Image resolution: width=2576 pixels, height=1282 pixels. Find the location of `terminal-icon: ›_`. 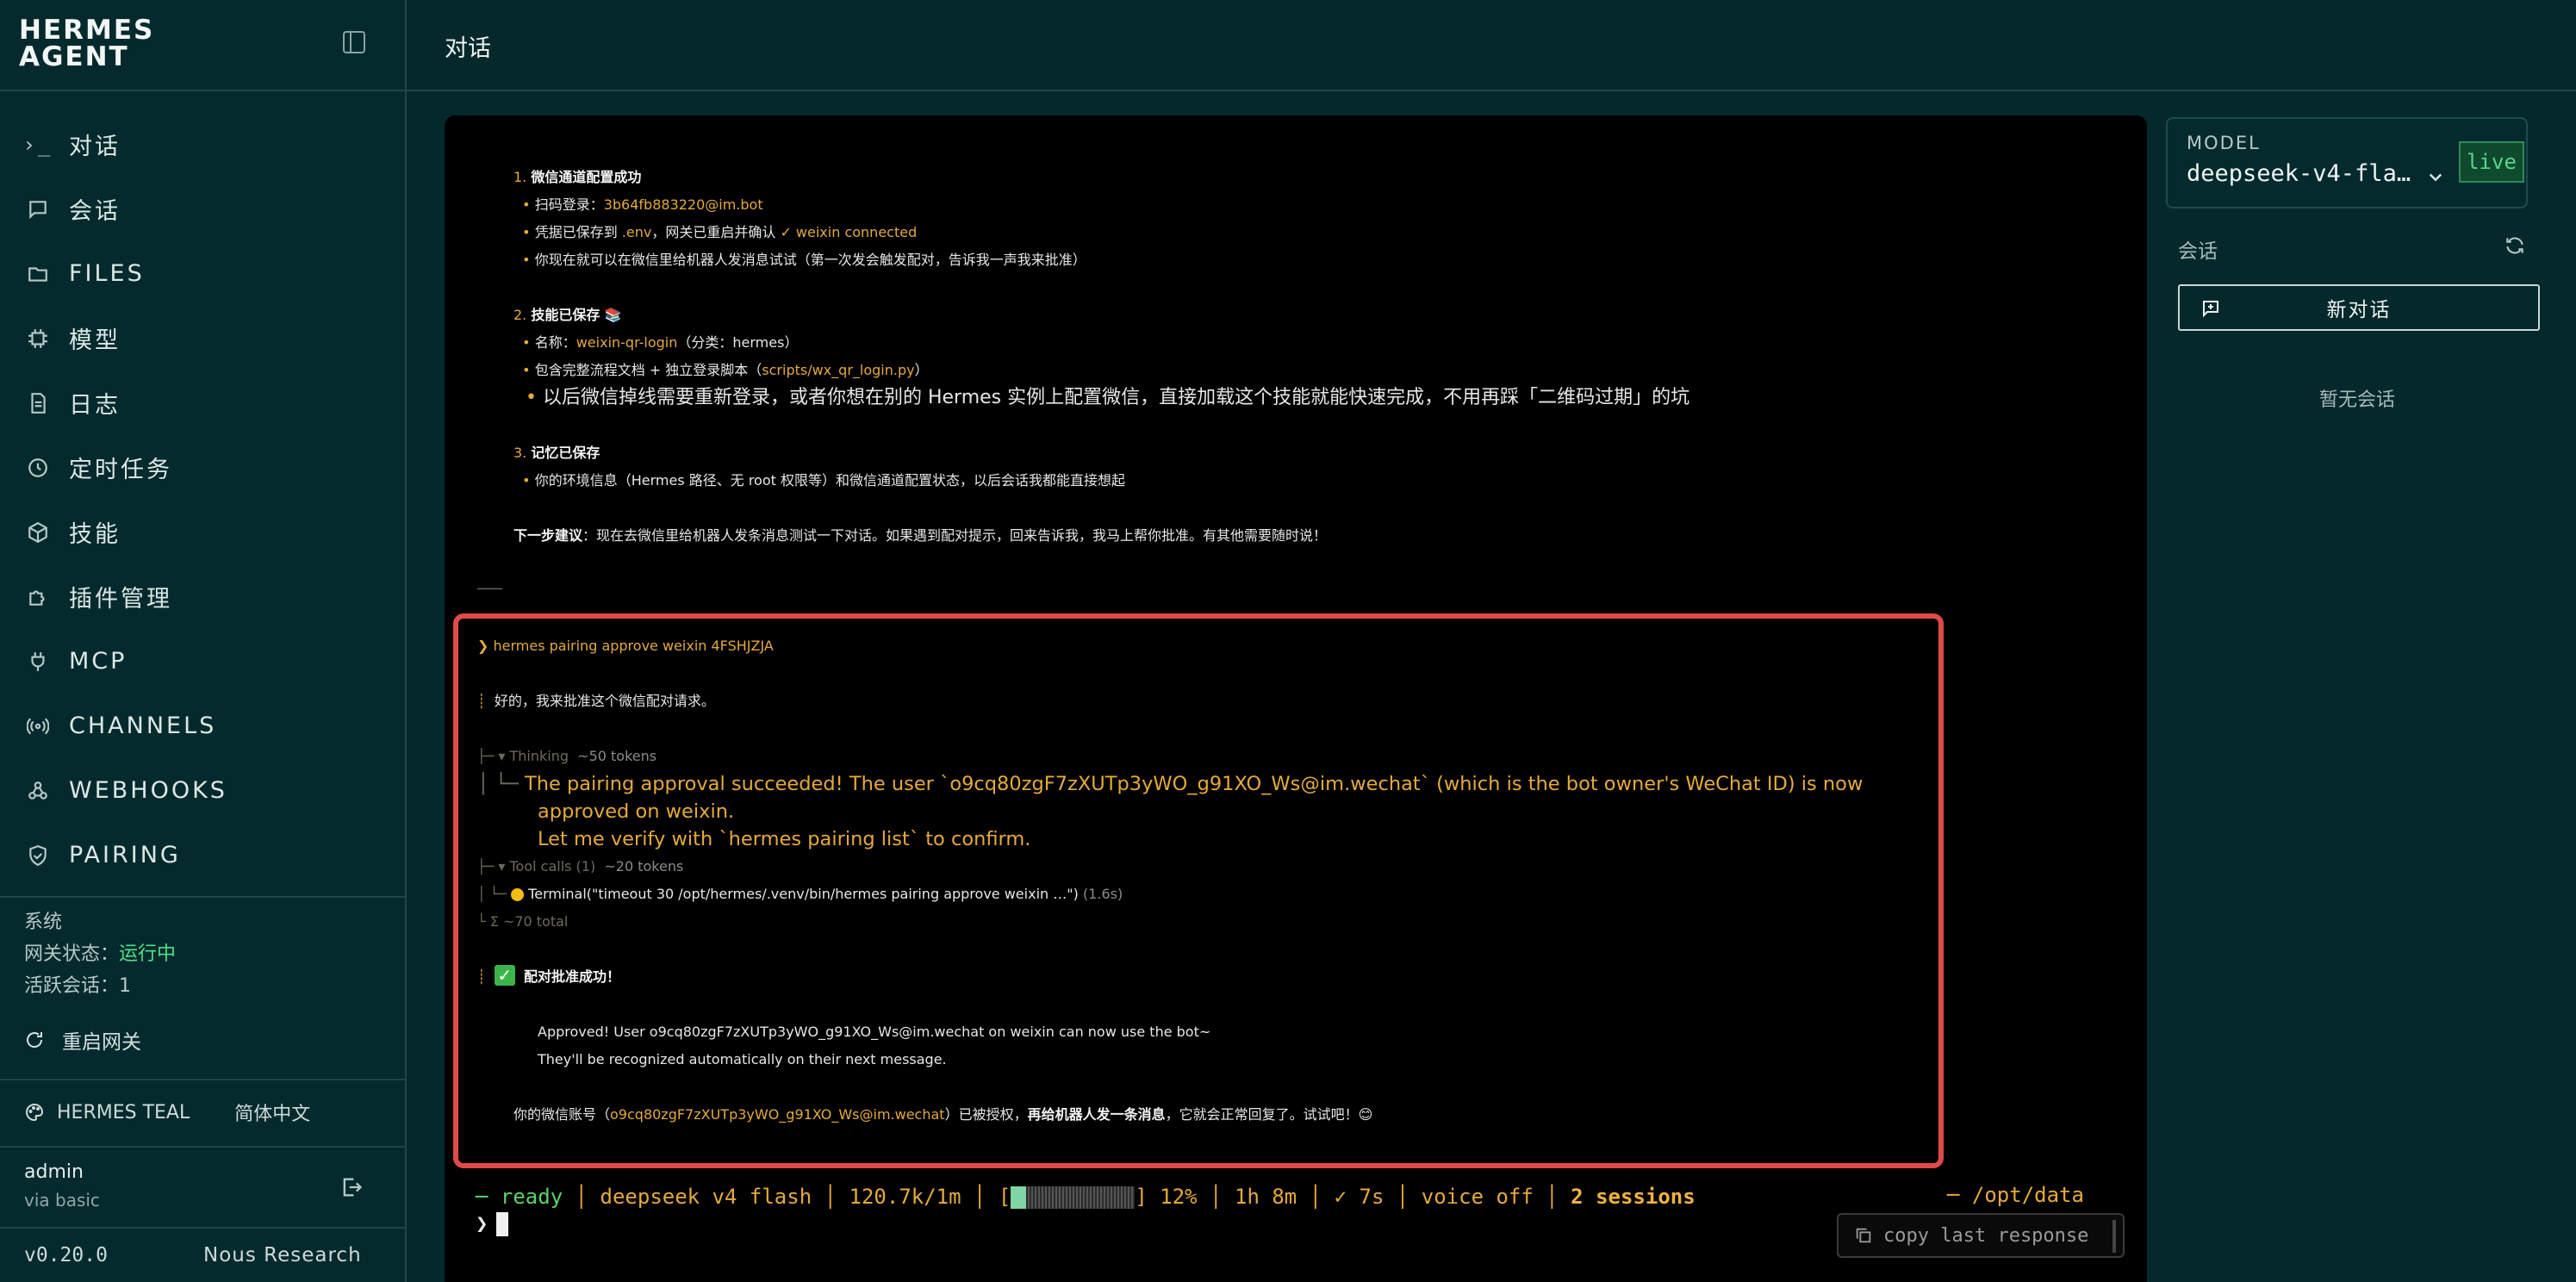

terminal-icon: ›_ is located at coordinates (37, 144).